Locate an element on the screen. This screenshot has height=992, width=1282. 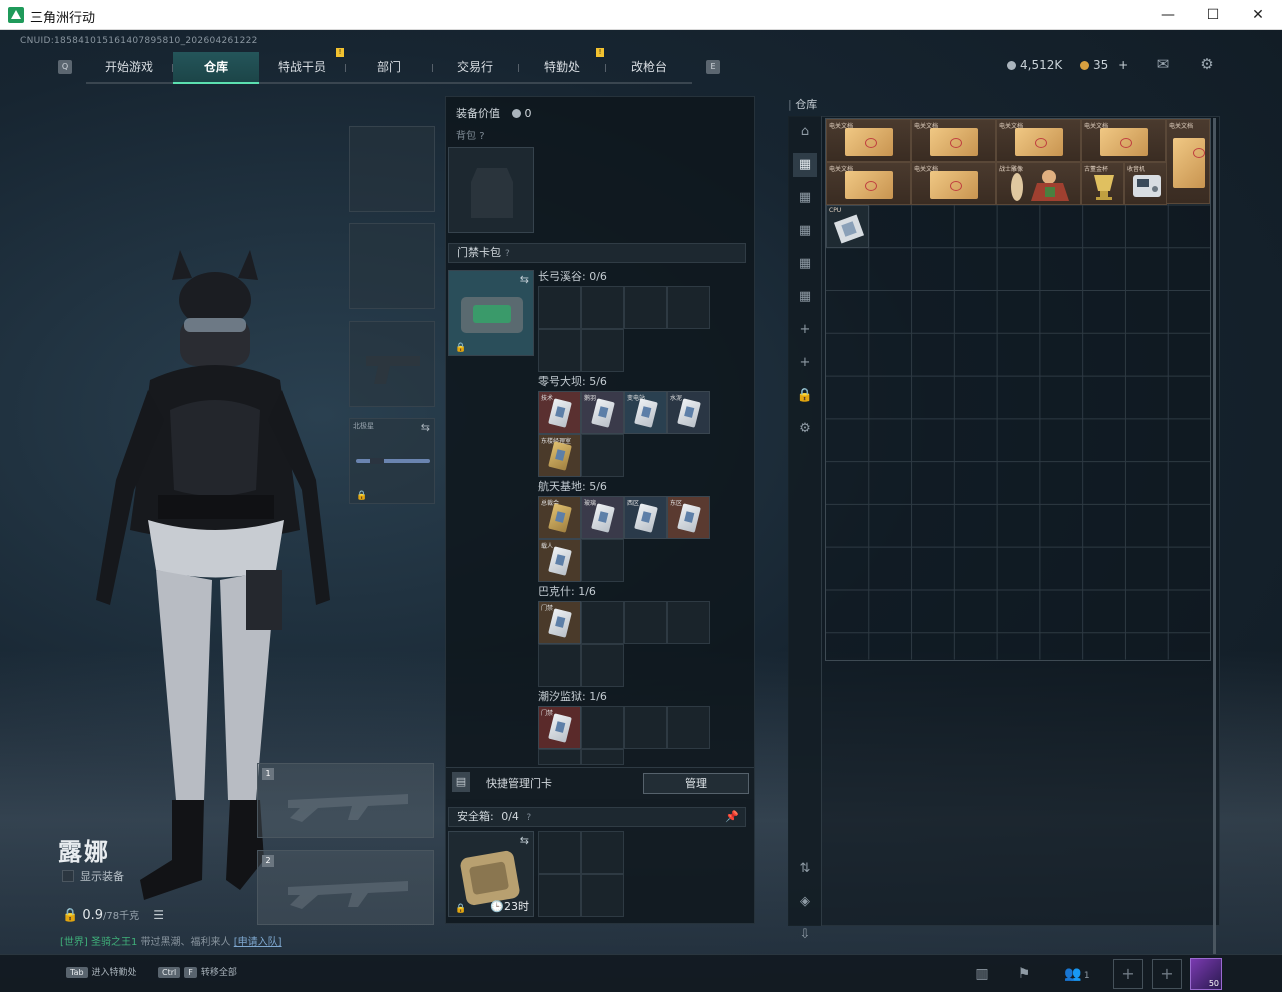
primary-weapon-slot-2: 2 is located at coordinates (345, 887).